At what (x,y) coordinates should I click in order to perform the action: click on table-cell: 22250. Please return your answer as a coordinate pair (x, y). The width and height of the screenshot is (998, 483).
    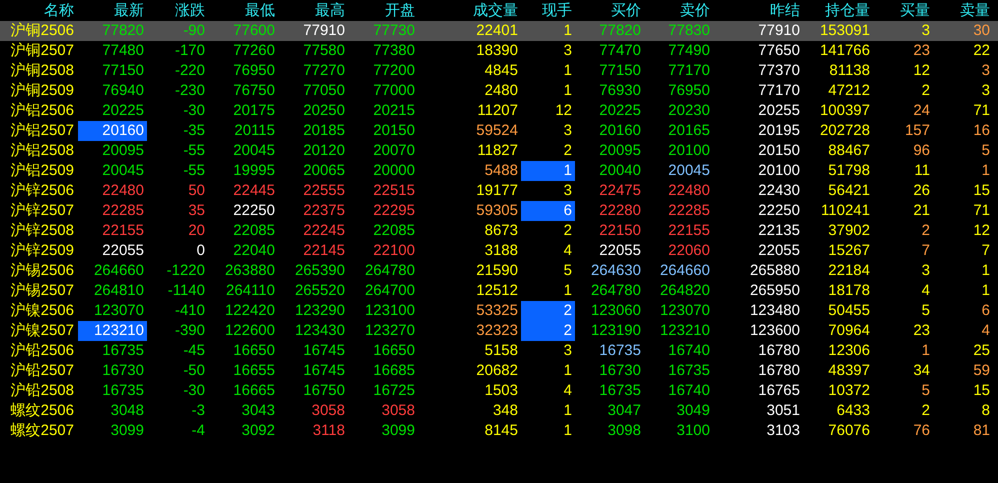
    Looking at the image, I should click on (254, 211).